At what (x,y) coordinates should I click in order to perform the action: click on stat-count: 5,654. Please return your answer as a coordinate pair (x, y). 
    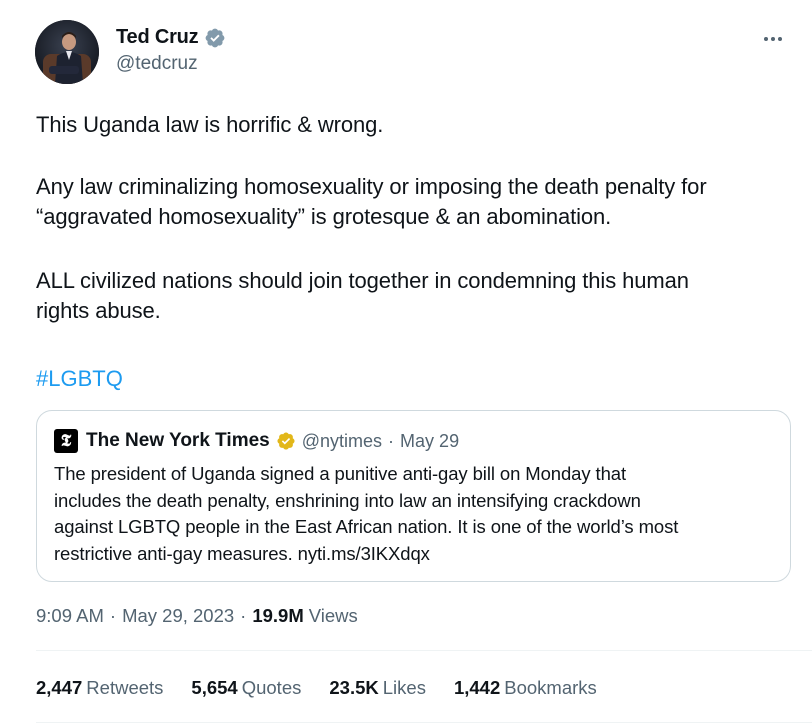
    Looking at the image, I should click on (214, 687).